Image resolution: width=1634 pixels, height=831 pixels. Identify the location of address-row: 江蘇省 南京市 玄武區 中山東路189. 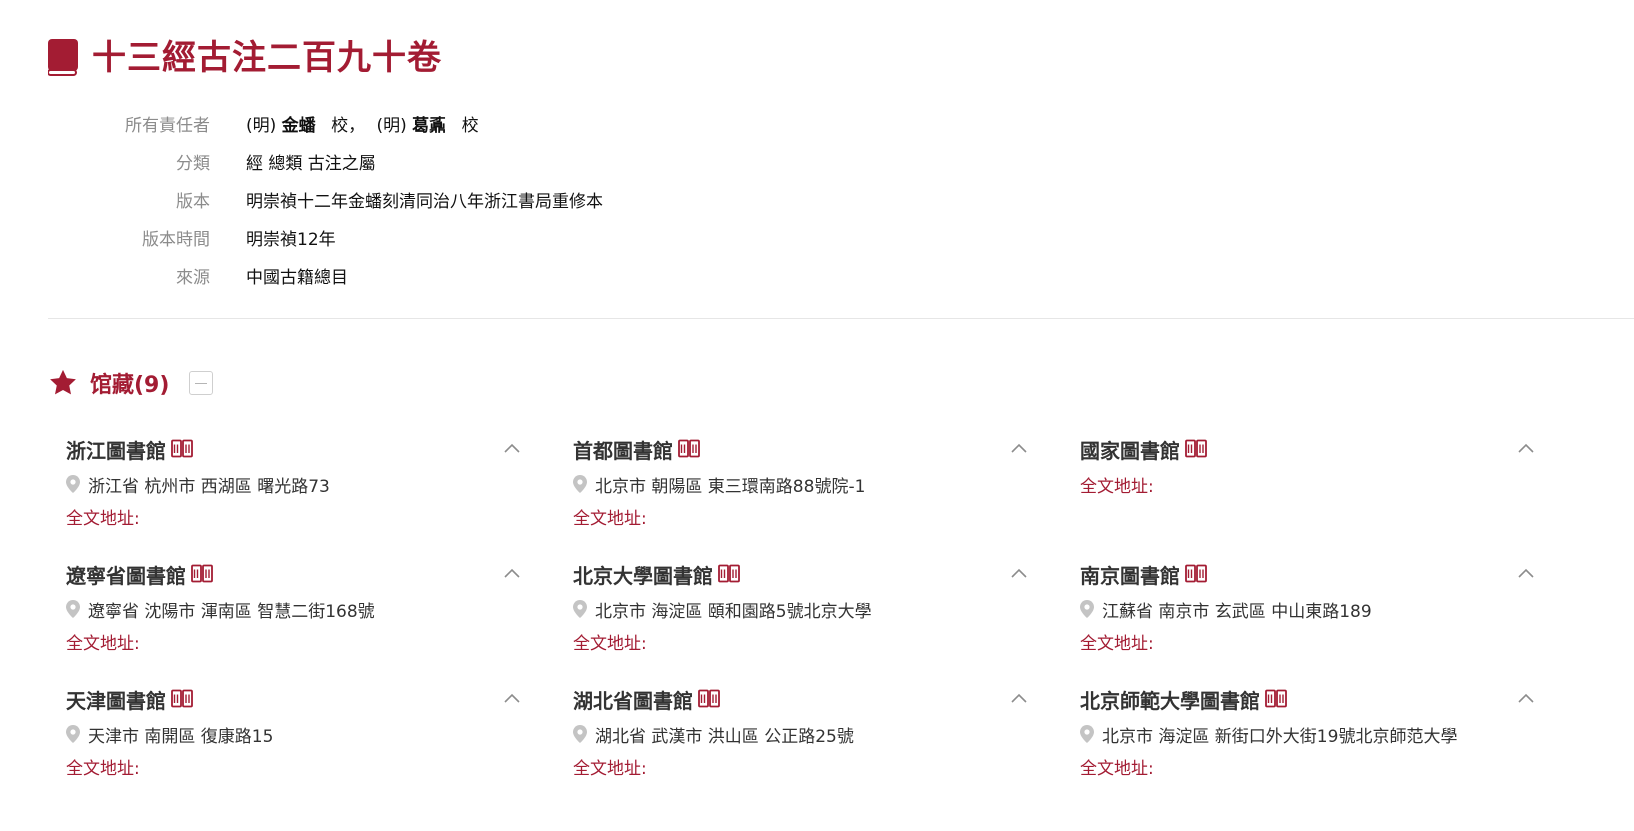
(1308, 609).